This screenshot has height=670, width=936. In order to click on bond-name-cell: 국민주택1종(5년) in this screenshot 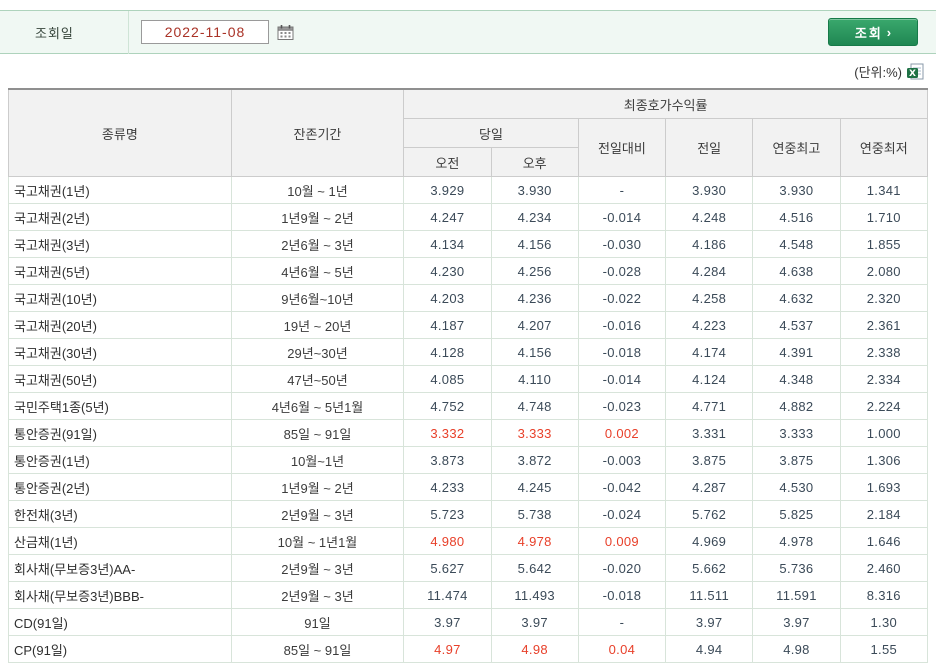, I will do `click(120, 406)`.